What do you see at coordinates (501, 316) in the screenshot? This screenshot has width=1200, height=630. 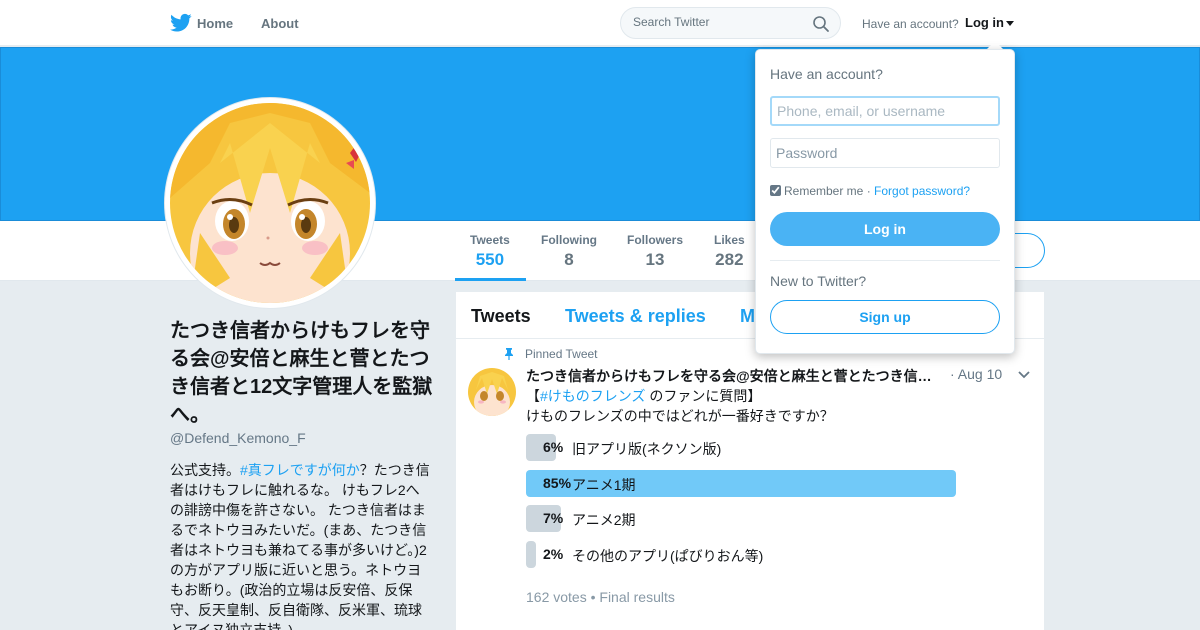 I see `tab-tweets: Tweets` at bounding box center [501, 316].